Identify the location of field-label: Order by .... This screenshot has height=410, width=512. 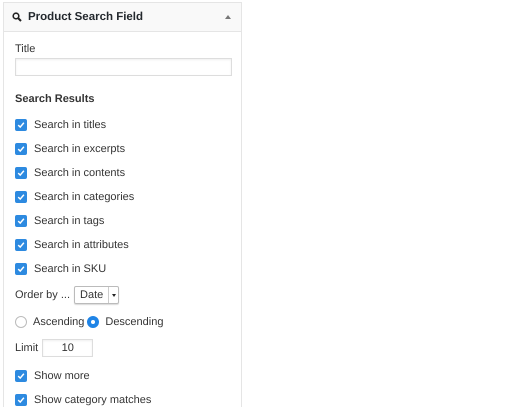
(42, 295).